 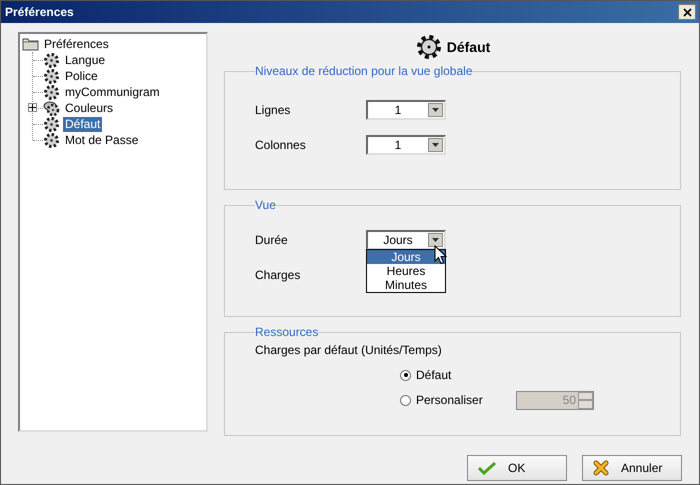 What do you see at coordinates (517, 468) in the screenshot?
I see `ok-button: OK` at bounding box center [517, 468].